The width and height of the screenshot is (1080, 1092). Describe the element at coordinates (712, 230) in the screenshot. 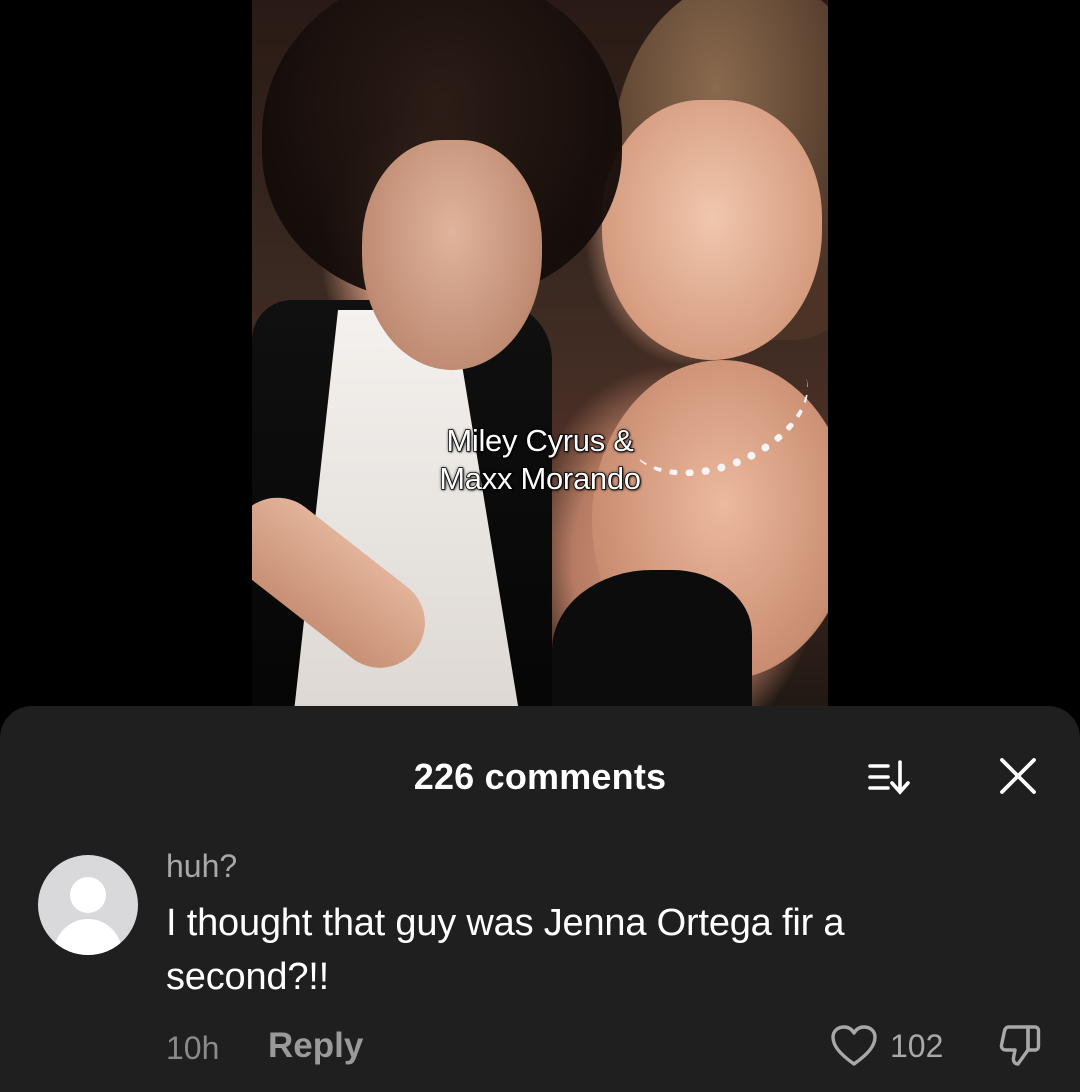

I see `video-image-face-right` at that location.